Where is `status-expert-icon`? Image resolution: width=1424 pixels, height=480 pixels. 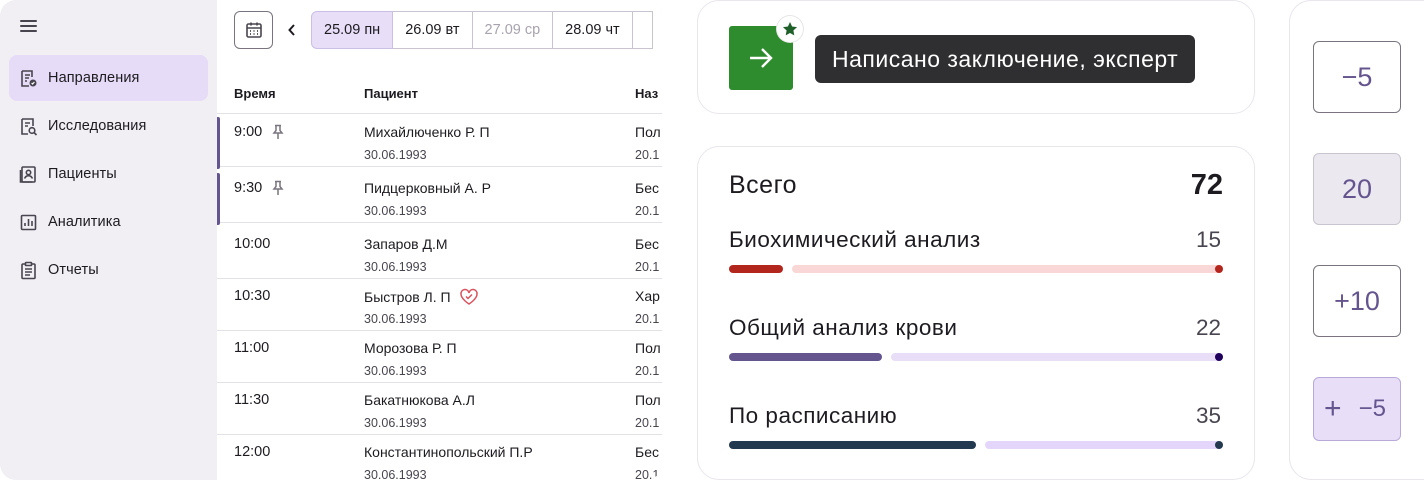
status-expert-icon is located at coordinates (766, 53).